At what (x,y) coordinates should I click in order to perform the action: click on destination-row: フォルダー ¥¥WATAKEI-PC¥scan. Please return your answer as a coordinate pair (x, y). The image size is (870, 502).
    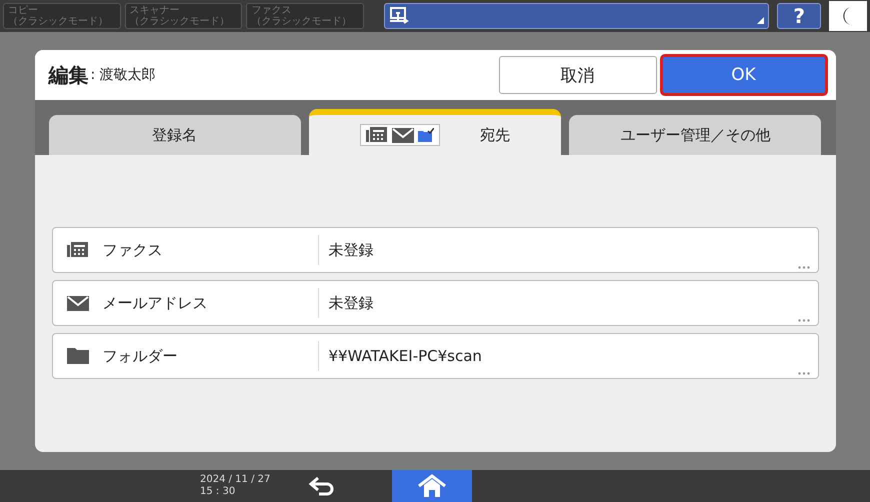
    Looking at the image, I should click on (435, 356).